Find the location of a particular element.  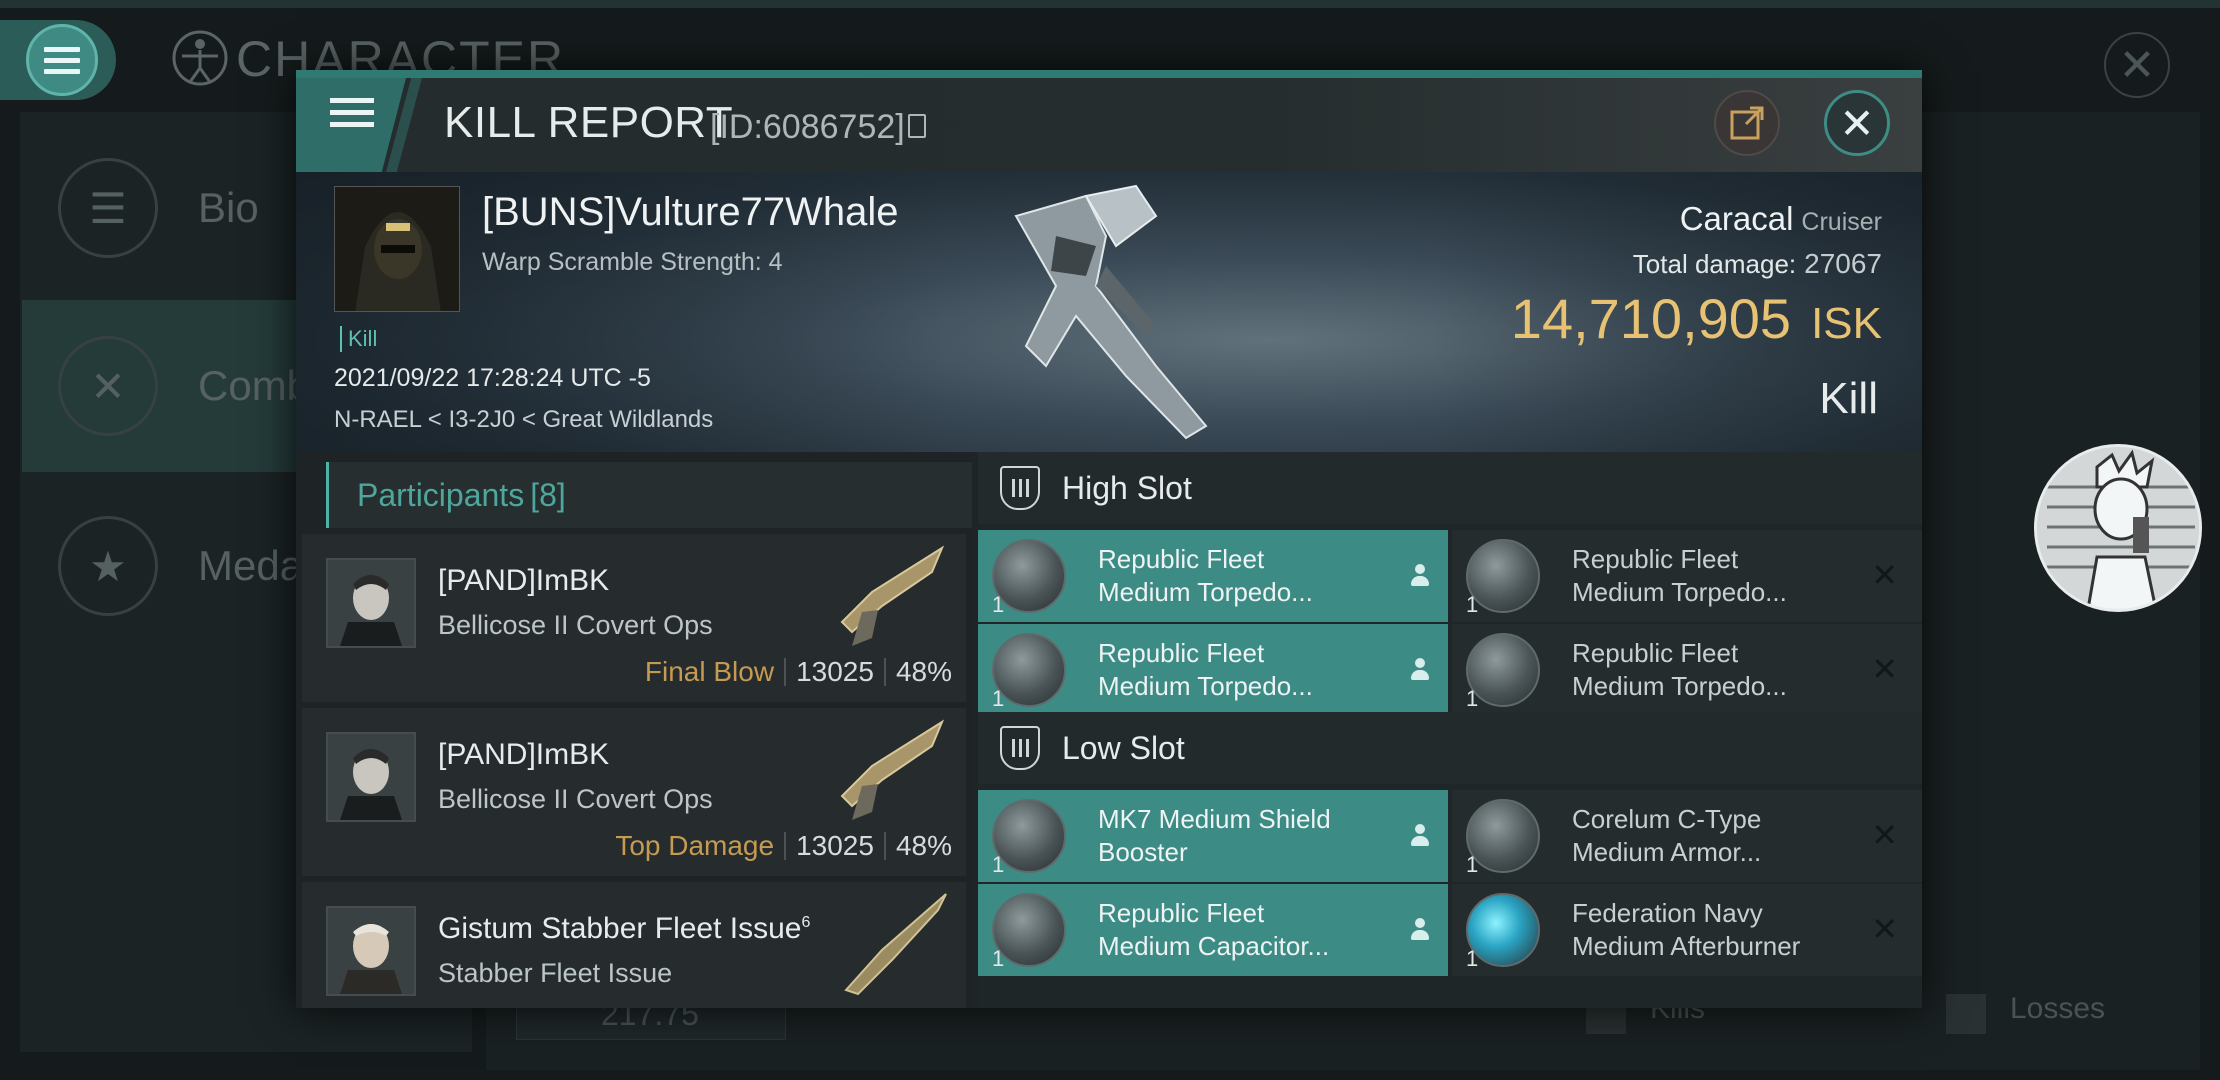

victim-ship-image is located at coordinates (1111, 312).